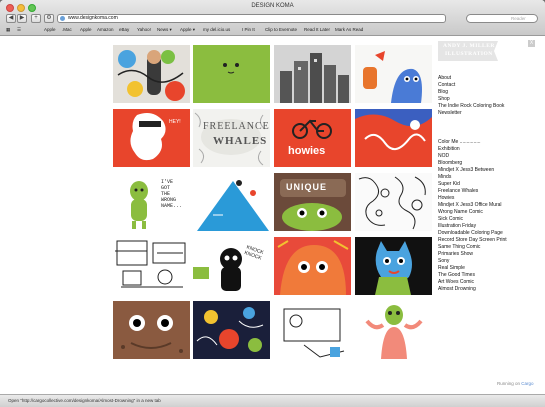 The width and height of the screenshot is (545, 407). What do you see at coordinates (251, 18) in the screenshot?
I see `address-bar: www.designkoma.com` at bounding box center [251, 18].